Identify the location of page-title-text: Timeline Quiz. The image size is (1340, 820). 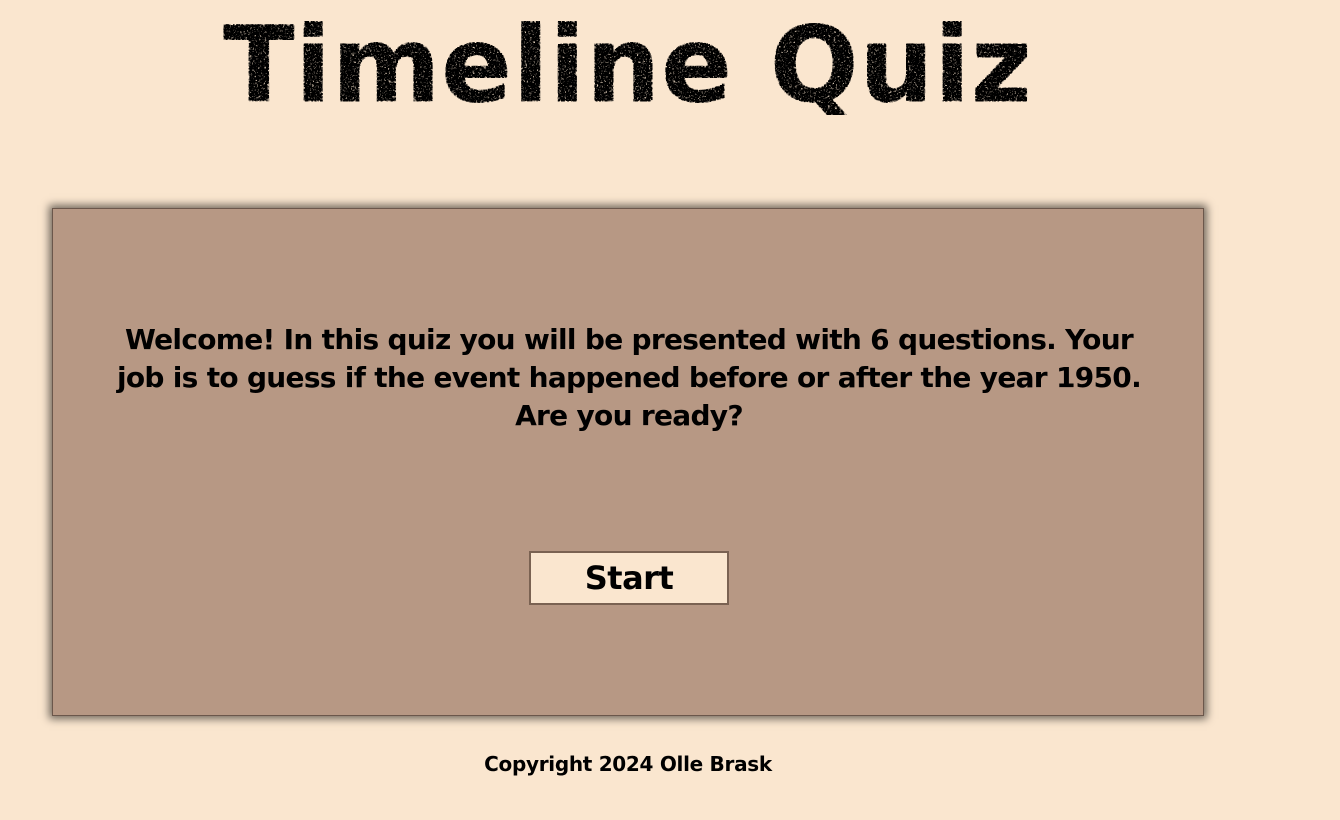
(627, 60).